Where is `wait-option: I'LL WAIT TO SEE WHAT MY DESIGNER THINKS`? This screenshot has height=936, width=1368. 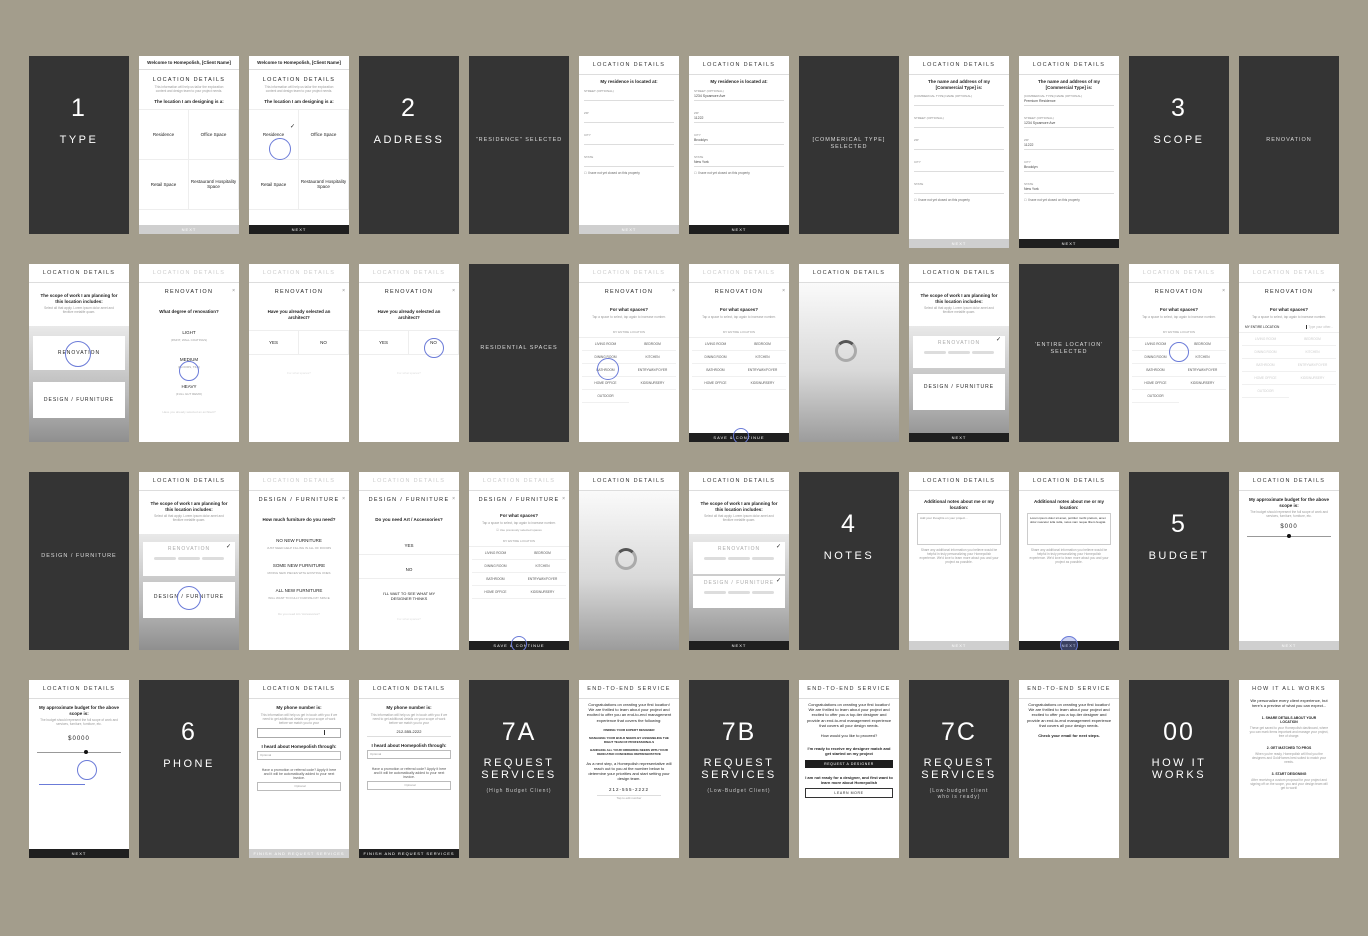
wait-option: I'LL WAIT TO SEE WHAT MY DESIGNER THINKS is located at coordinates (409, 596).